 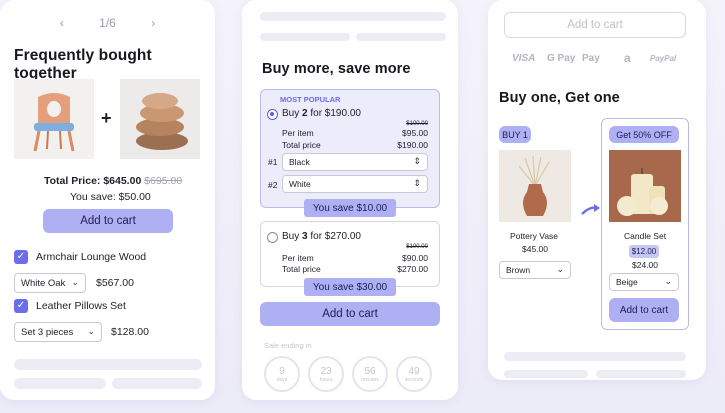 What do you see at coordinates (163, 181) in the screenshot?
I see `total-original-price: $695.00` at bounding box center [163, 181].